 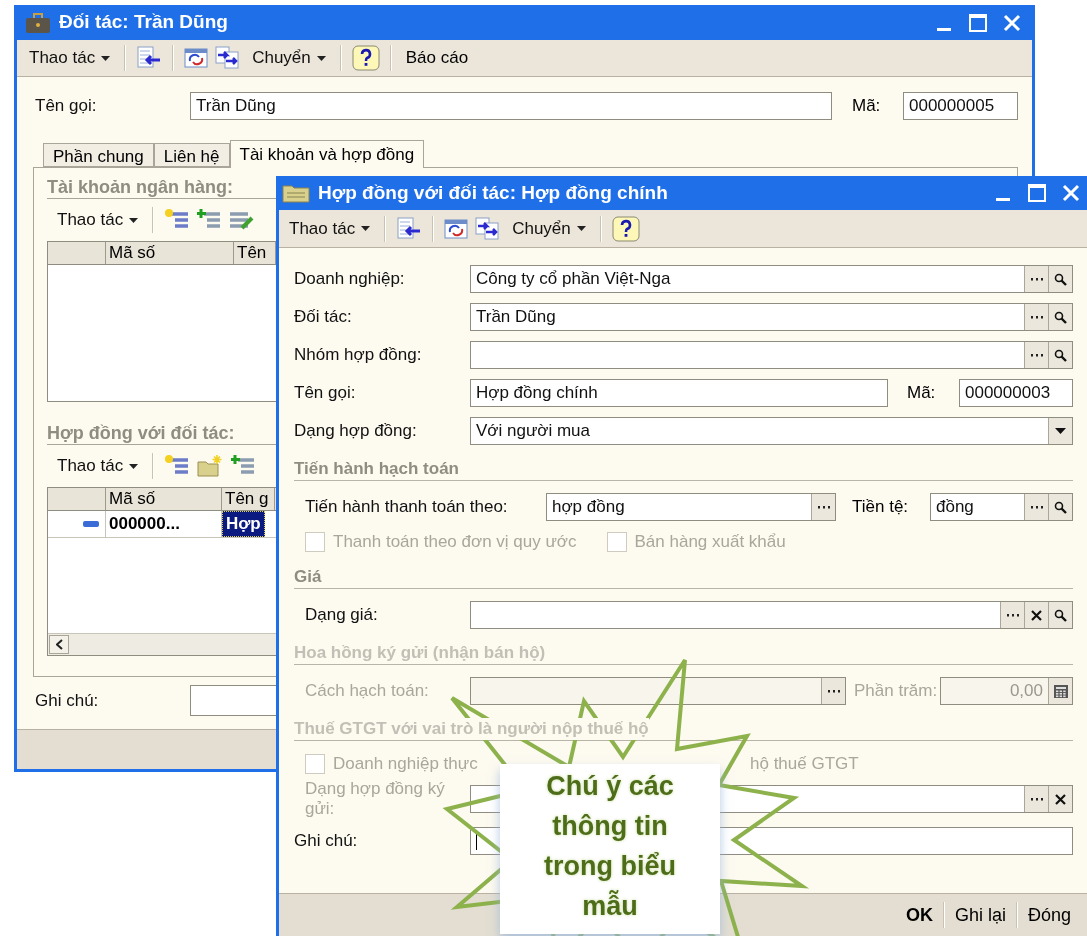 What do you see at coordinates (960, 106) in the screenshot?
I see `code-field: 000000005` at bounding box center [960, 106].